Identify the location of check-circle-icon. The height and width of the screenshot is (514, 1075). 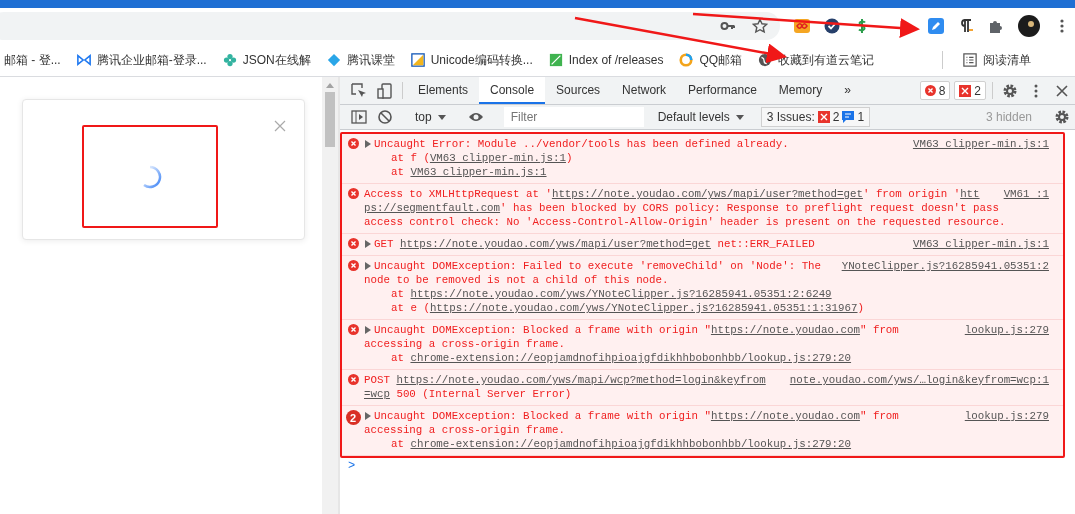
(832, 26).